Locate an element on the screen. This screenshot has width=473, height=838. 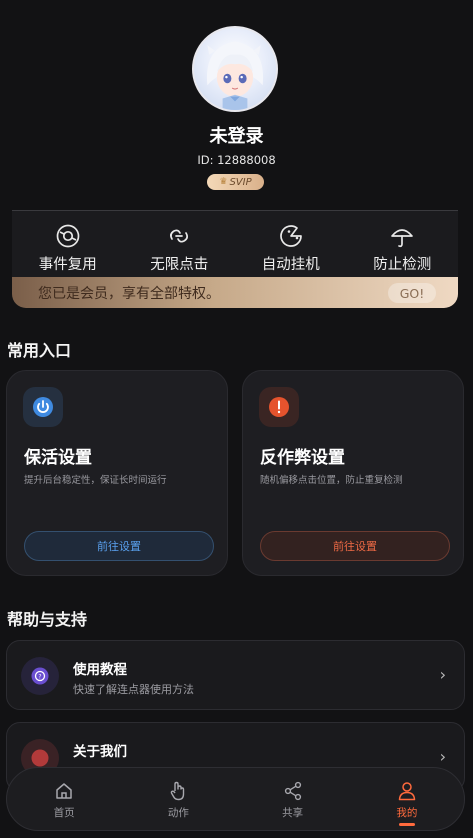
avatar-image is located at coordinates (235, 75).